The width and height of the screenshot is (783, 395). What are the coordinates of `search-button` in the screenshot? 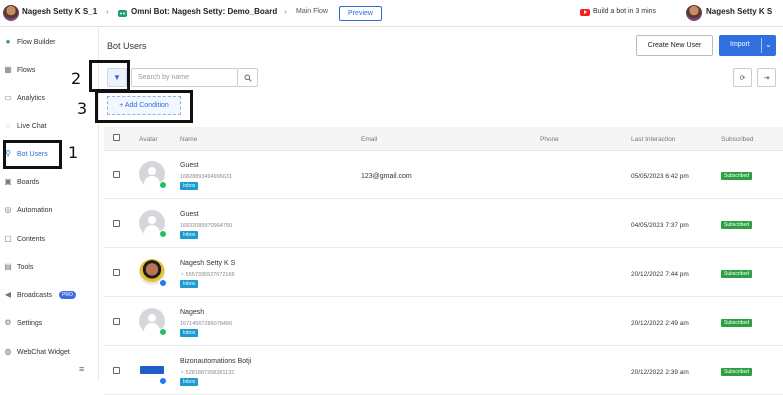 It's located at (248, 77).